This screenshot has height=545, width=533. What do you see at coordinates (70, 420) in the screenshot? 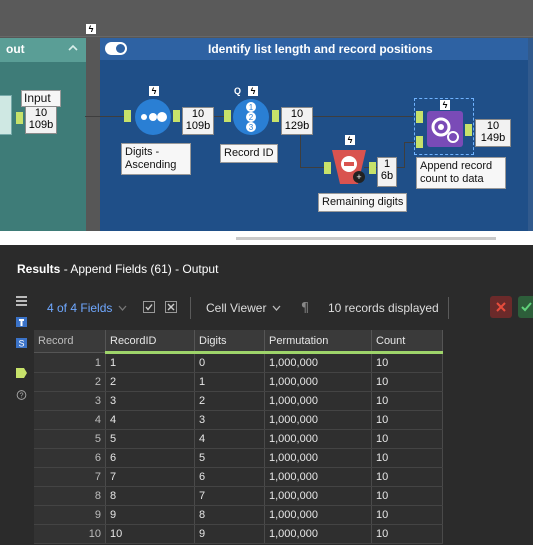
I see `cell-record: 4` at bounding box center [70, 420].